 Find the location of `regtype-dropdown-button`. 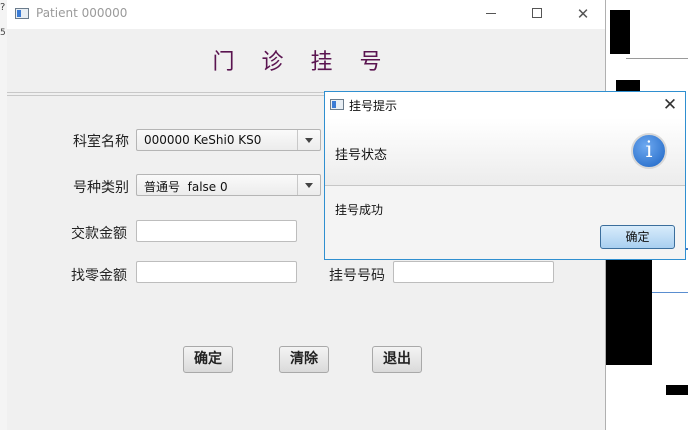

regtype-dropdown-button is located at coordinates (308, 185).